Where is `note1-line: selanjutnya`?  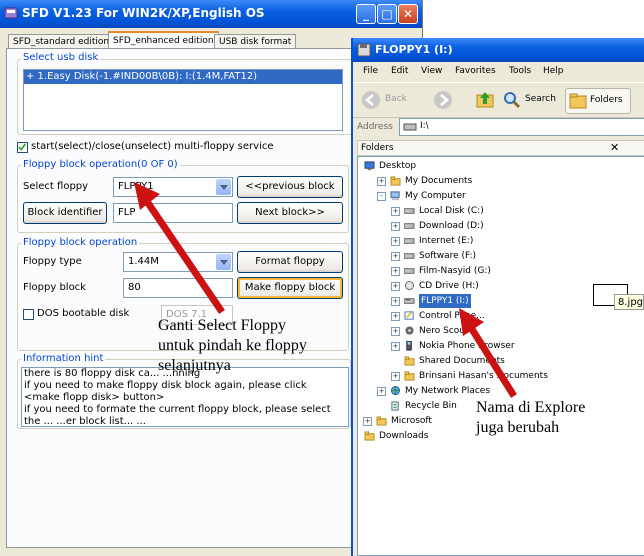 note1-line: selanjutnya is located at coordinates (194, 365).